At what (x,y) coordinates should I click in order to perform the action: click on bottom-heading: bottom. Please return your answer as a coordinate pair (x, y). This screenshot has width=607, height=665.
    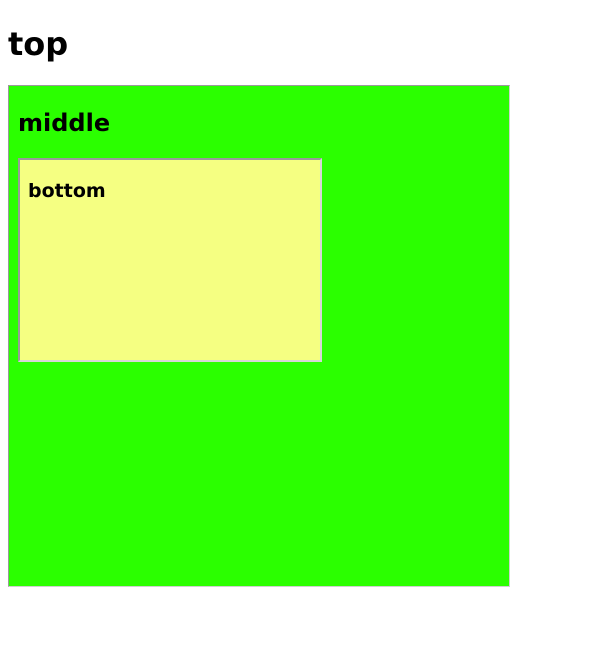
    Looking at the image, I should click on (67, 191).